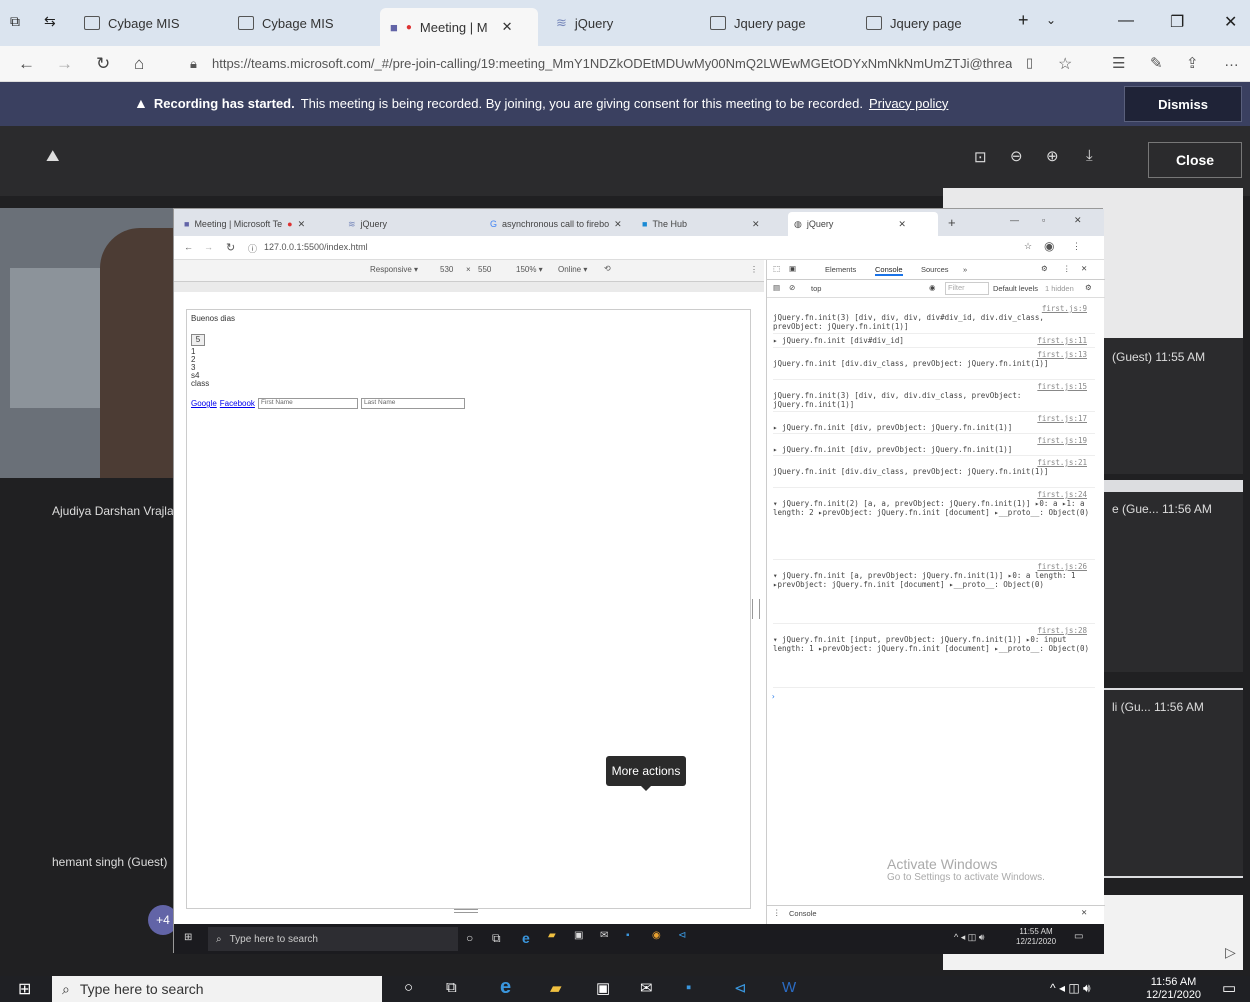  What do you see at coordinates (935, 269) in the screenshot?
I see `tab-sources: Sources` at bounding box center [935, 269].